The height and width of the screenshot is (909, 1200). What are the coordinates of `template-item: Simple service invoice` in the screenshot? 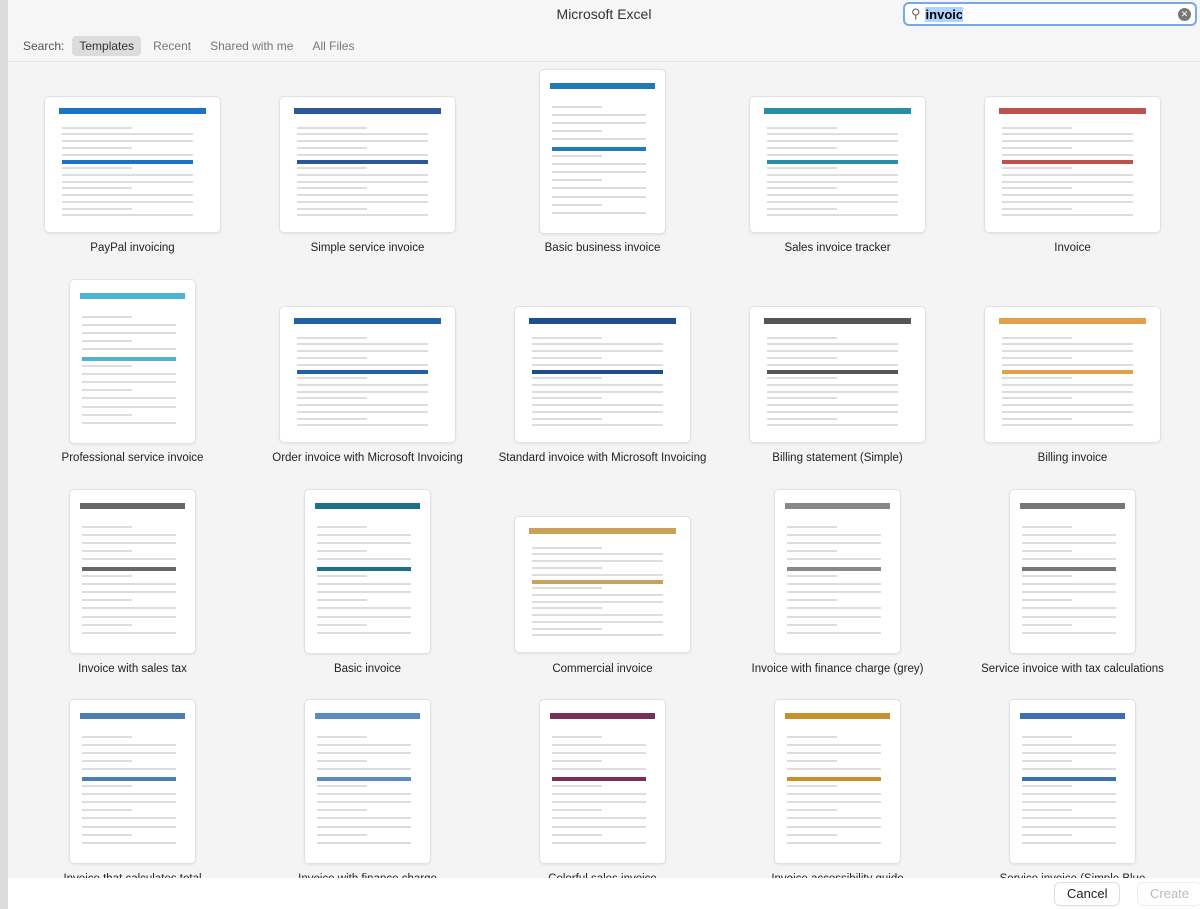 It's located at (367, 175).